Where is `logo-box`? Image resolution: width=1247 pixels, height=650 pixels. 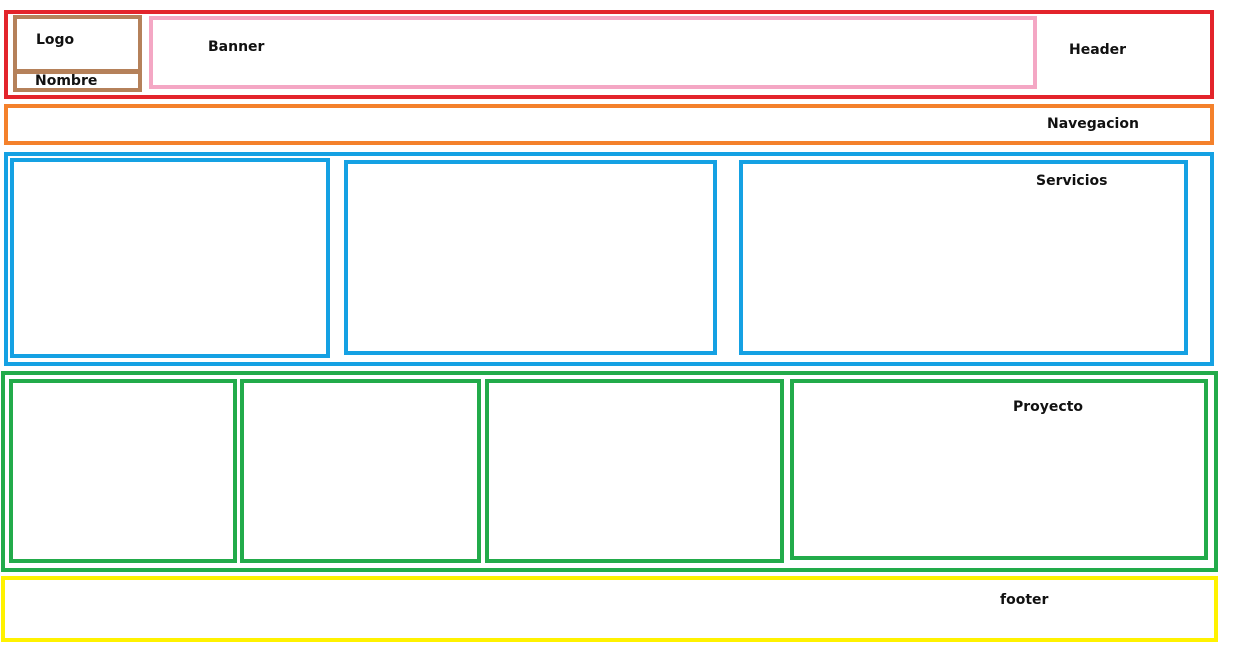 logo-box is located at coordinates (77, 44).